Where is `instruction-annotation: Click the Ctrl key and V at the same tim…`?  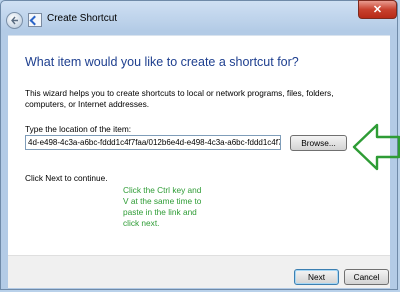
instruction-annotation: Click the Ctrl key and V at the same tim… is located at coordinates (178, 207).